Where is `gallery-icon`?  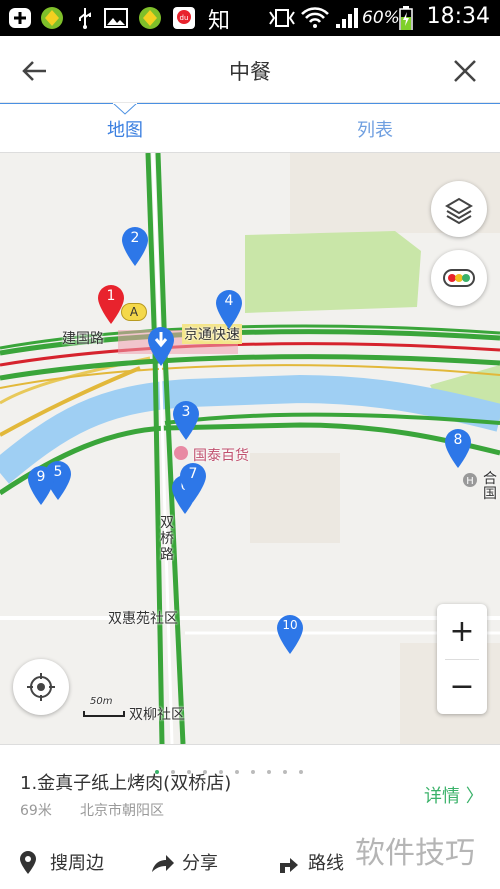
gallery-icon is located at coordinates (116, 18).